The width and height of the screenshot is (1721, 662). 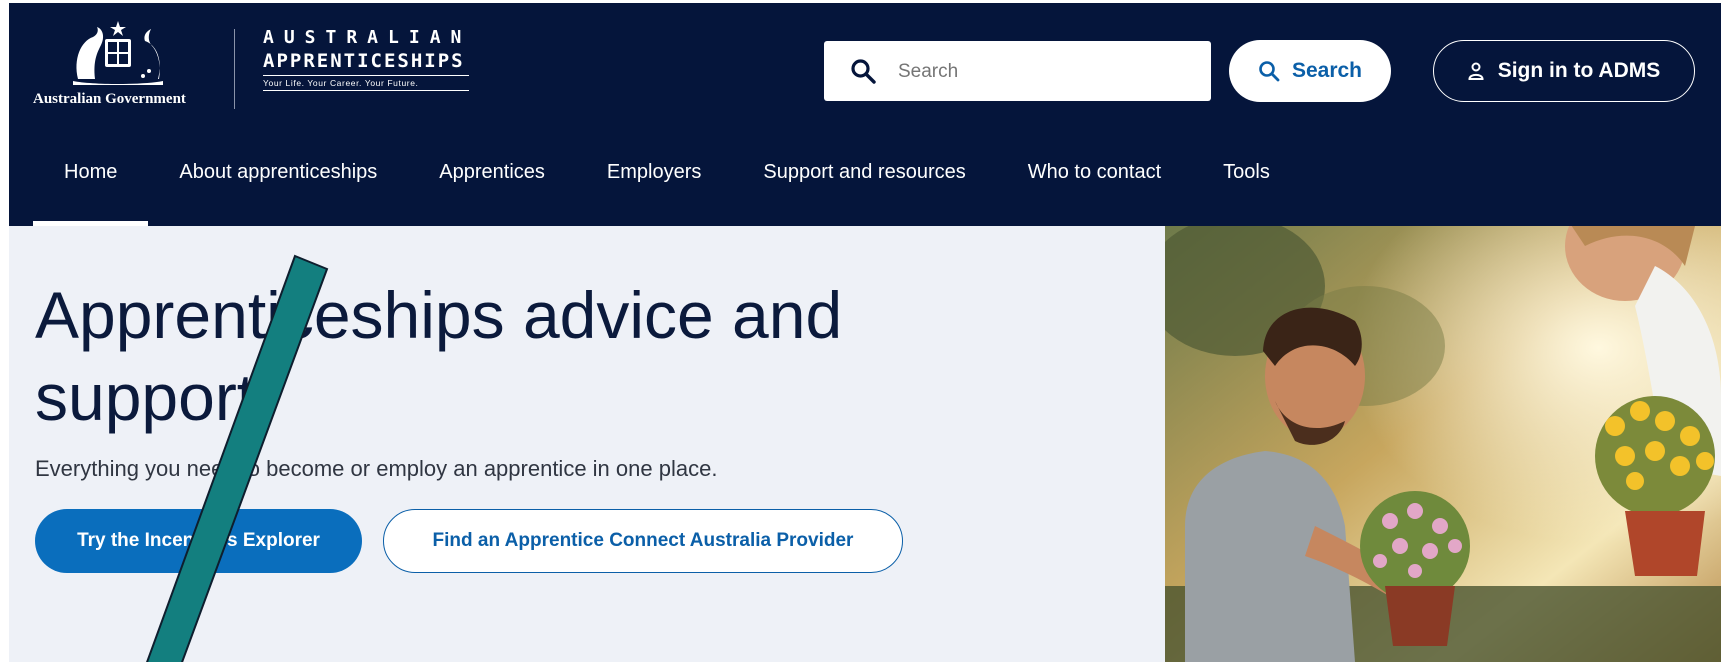 I want to click on coat-of-arms-icon, so click(x=118, y=53).